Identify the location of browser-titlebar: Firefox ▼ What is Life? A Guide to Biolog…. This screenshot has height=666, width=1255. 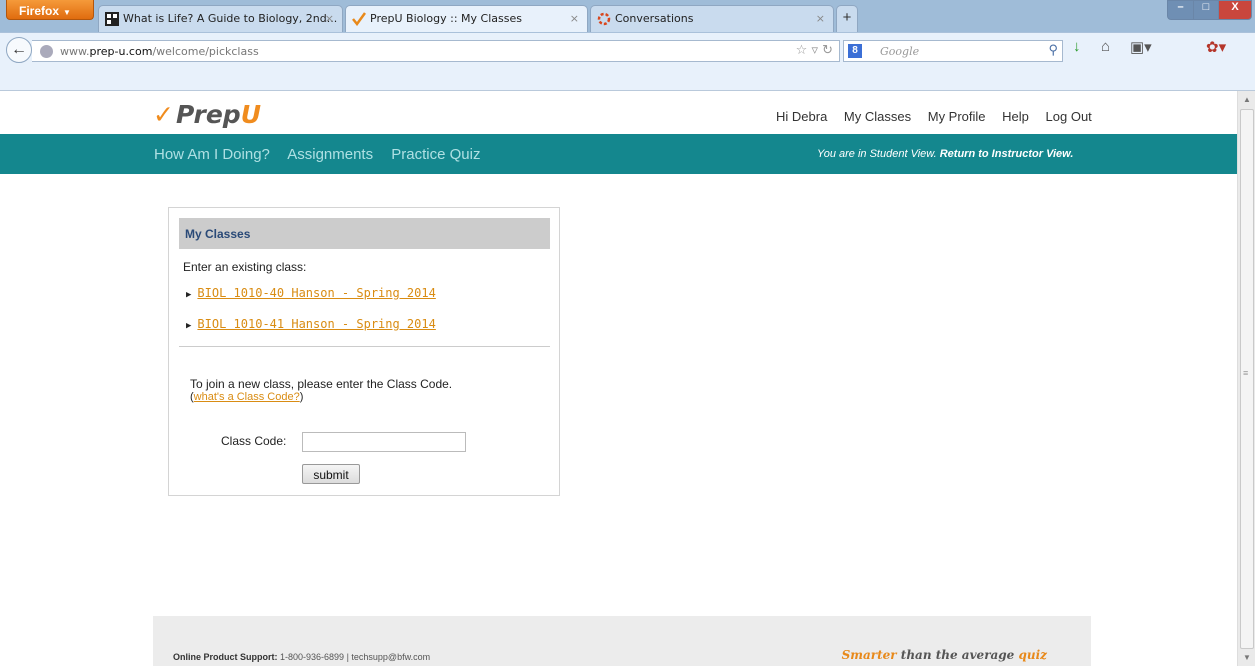
(627, 16).